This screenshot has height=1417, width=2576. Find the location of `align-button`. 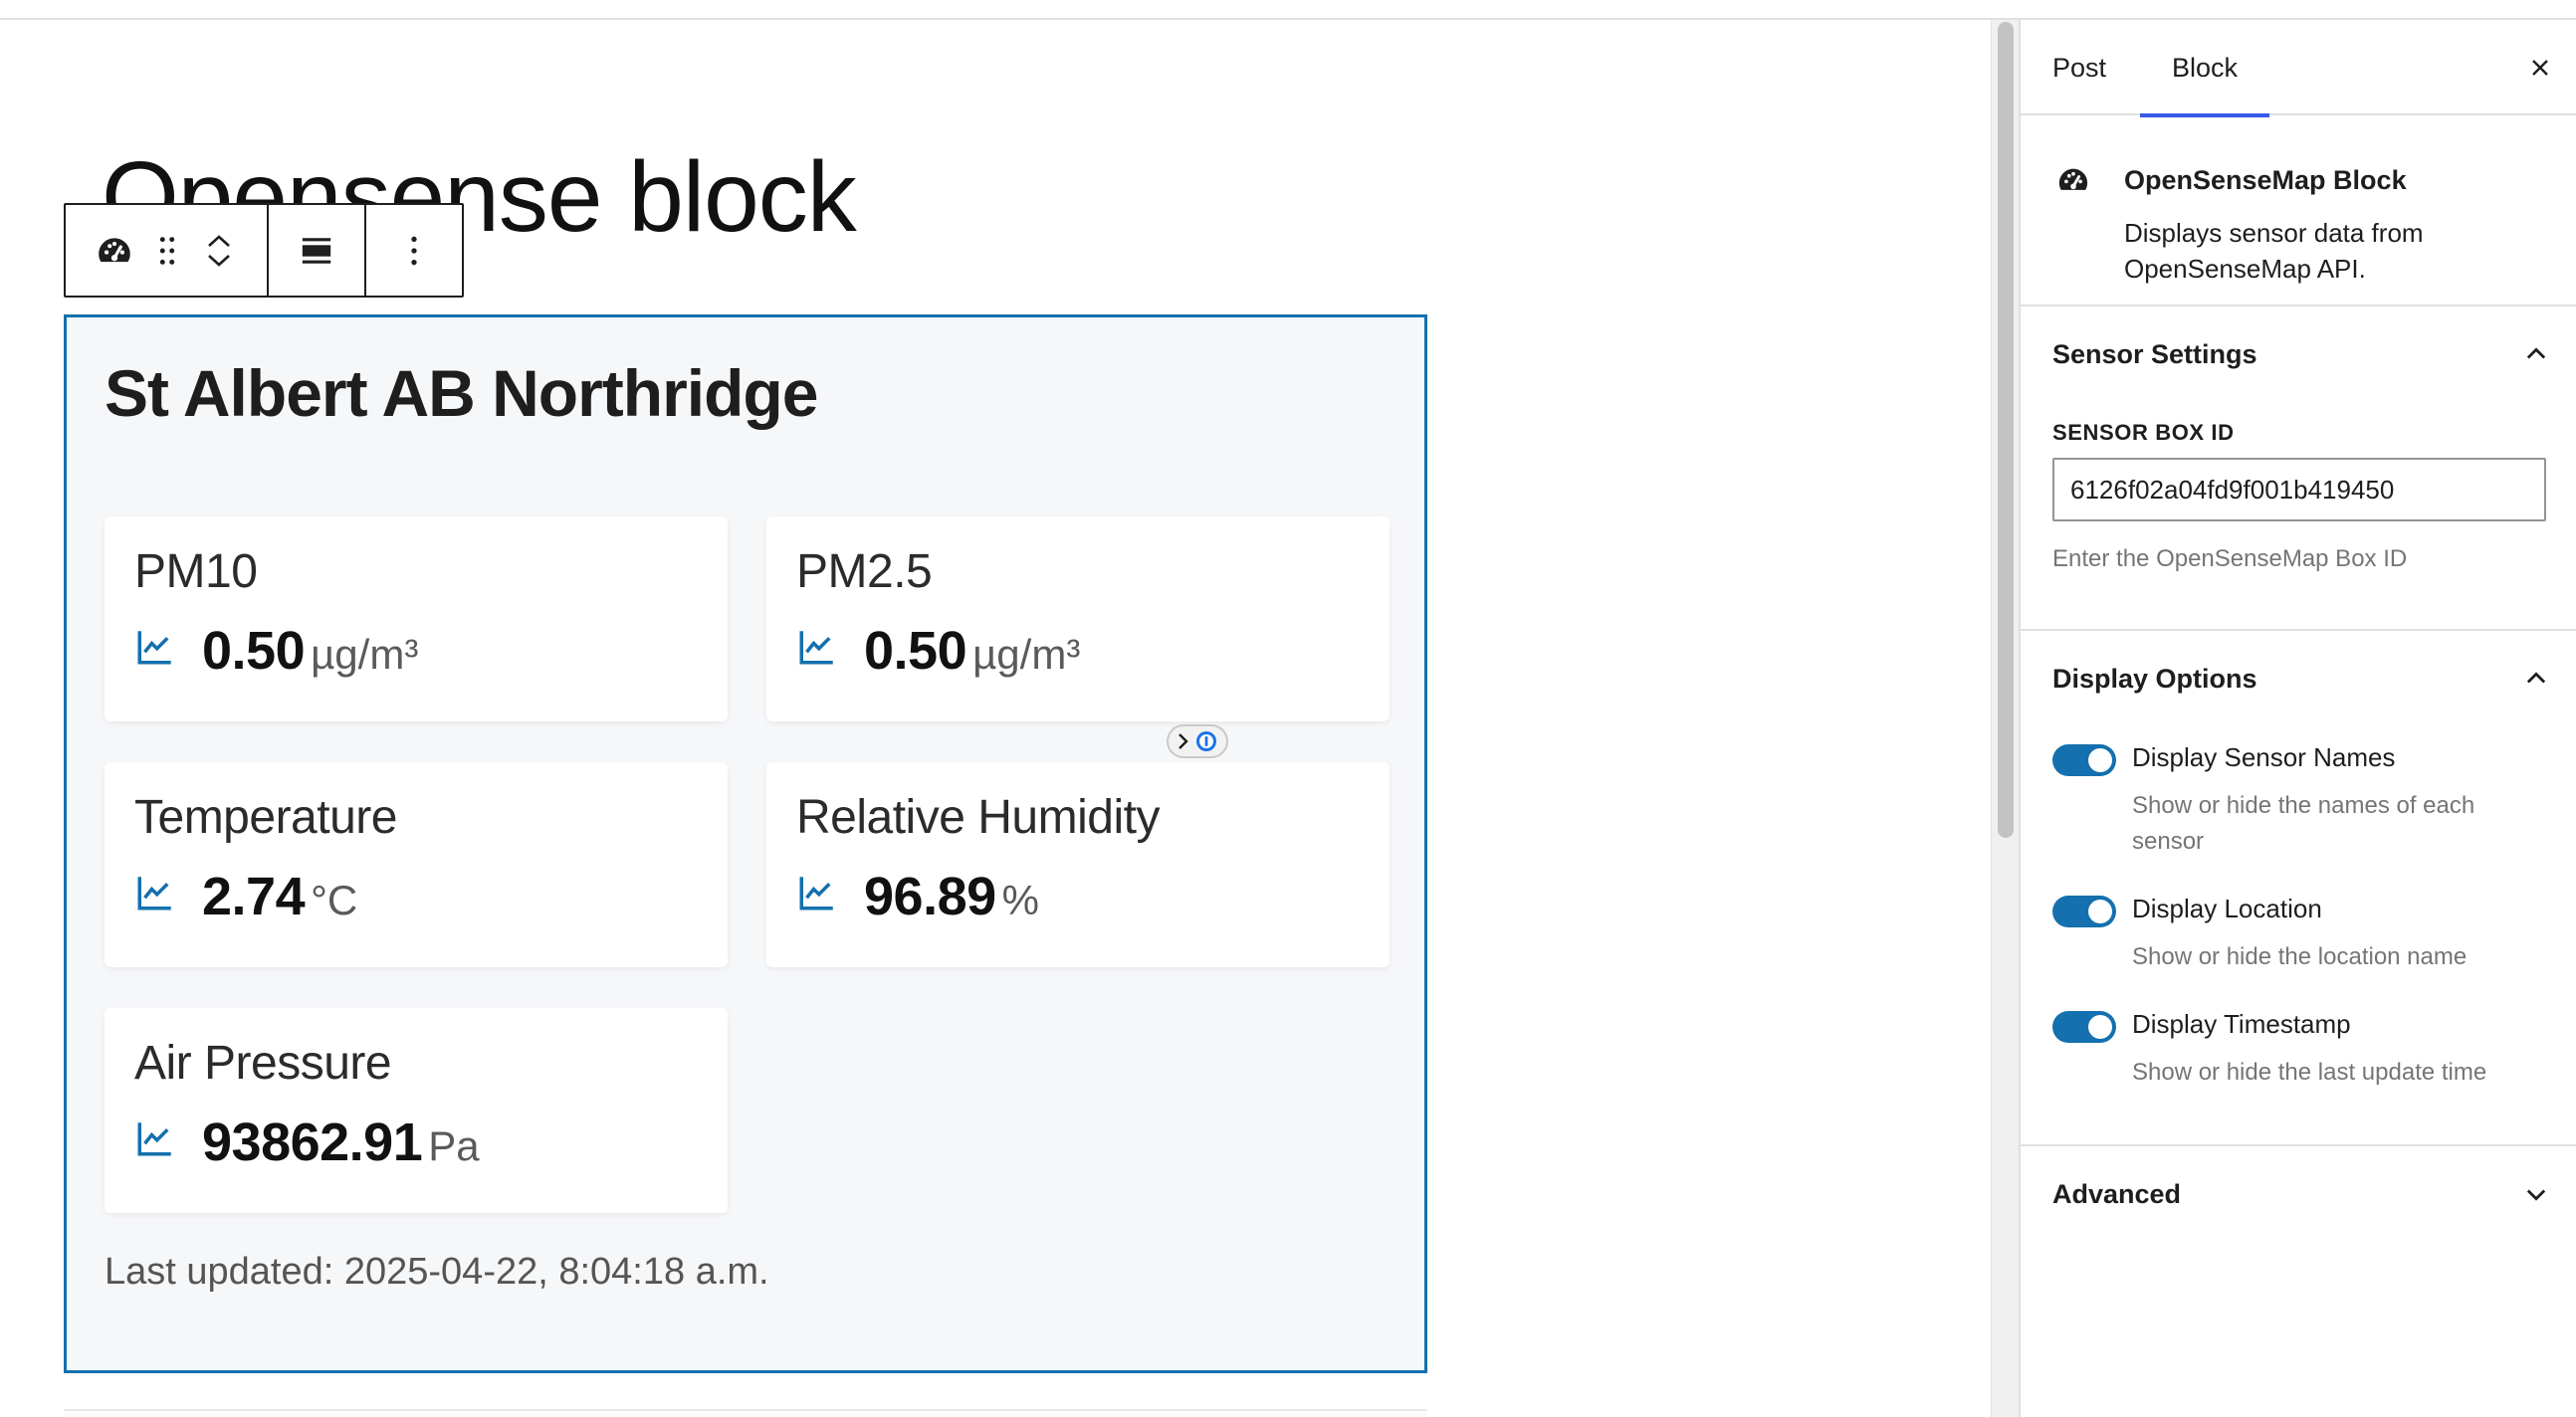

align-button is located at coordinates (316, 250).